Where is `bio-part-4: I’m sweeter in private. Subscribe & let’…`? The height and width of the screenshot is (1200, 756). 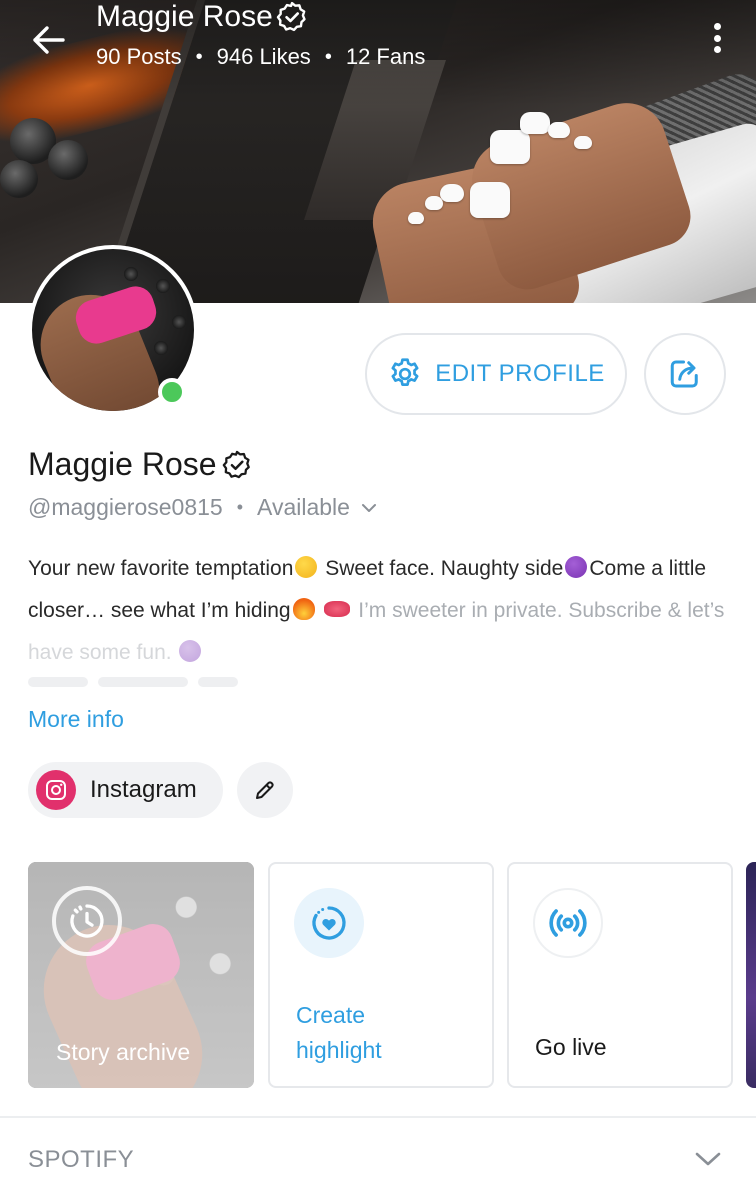
bio-part-4: I’m sweeter in private. Subscribe & let’… is located at coordinates (538, 610).